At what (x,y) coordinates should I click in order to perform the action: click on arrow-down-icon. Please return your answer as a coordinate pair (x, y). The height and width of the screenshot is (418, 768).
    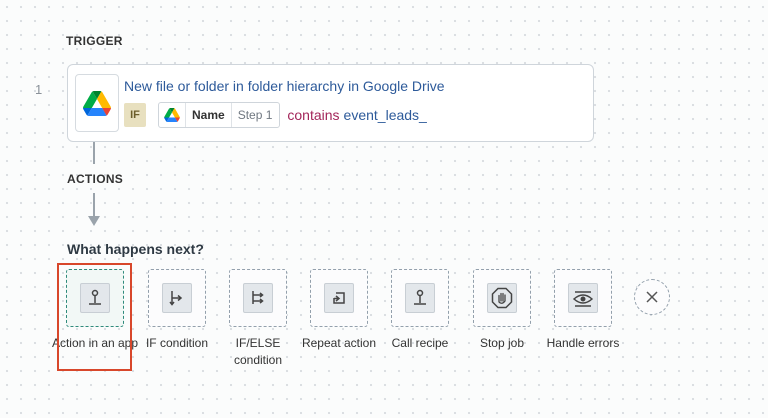
    Looking at the image, I should click on (94, 221).